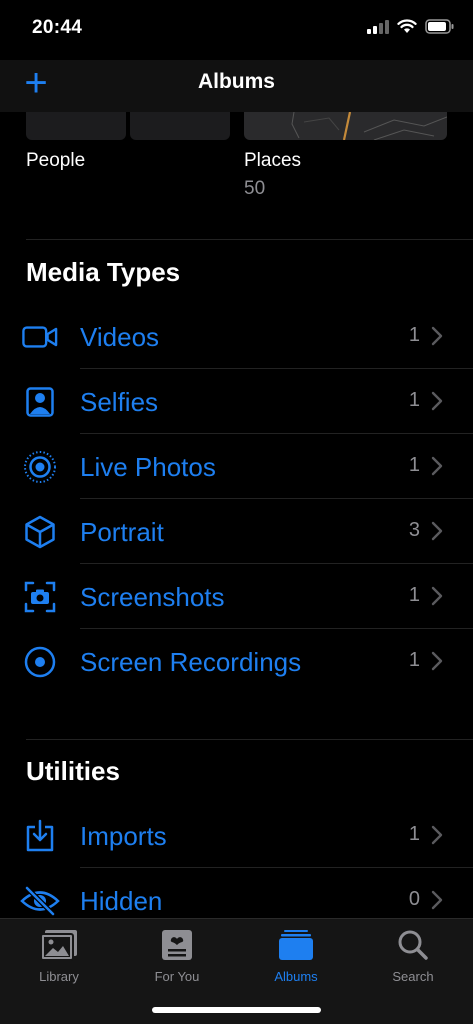  What do you see at coordinates (119, 402) in the screenshot?
I see `album-row-label: Selfies` at bounding box center [119, 402].